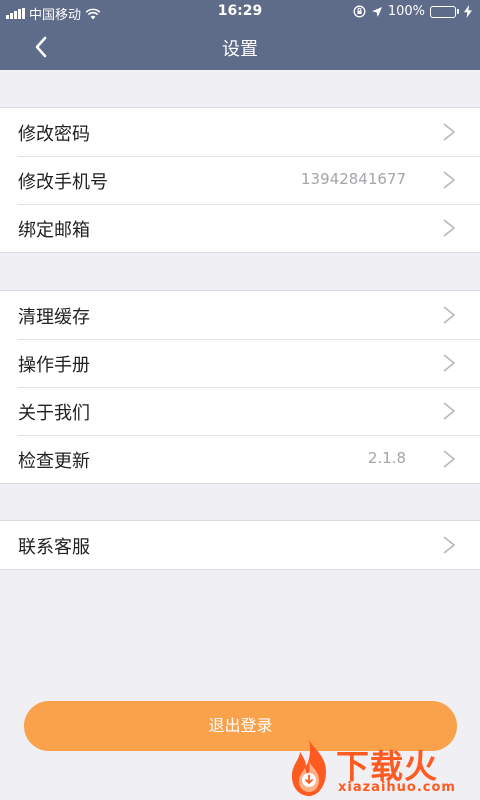 The width and height of the screenshot is (480, 800). I want to click on nav-bar: 设置, so click(240, 47).